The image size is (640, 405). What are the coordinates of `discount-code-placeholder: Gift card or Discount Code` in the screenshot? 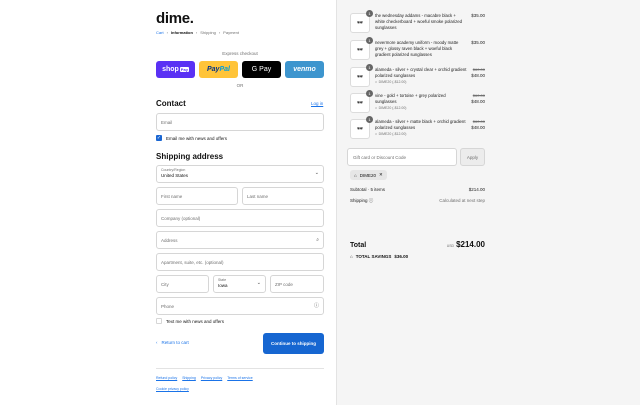 It's located at (380, 157).